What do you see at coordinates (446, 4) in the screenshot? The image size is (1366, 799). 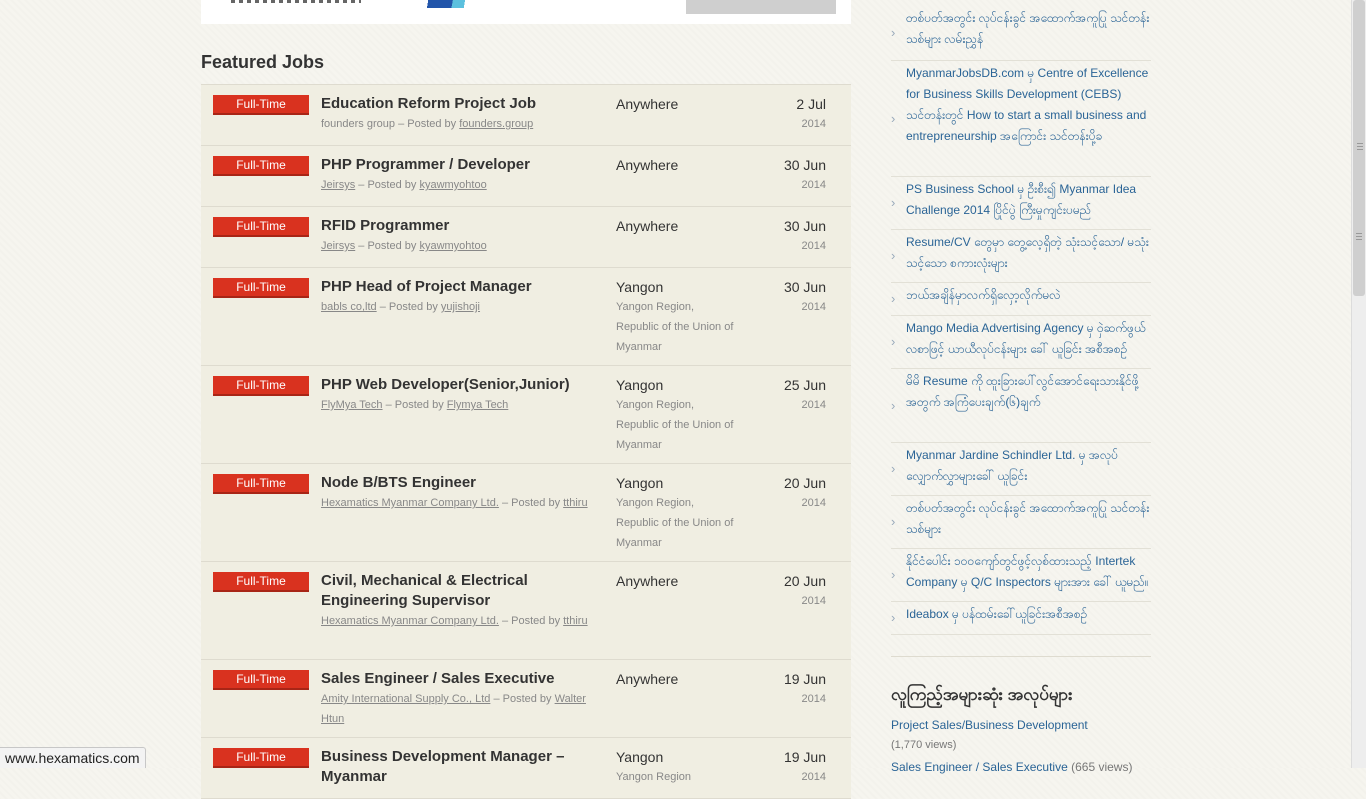 I see `banner-logo-mark` at bounding box center [446, 4].